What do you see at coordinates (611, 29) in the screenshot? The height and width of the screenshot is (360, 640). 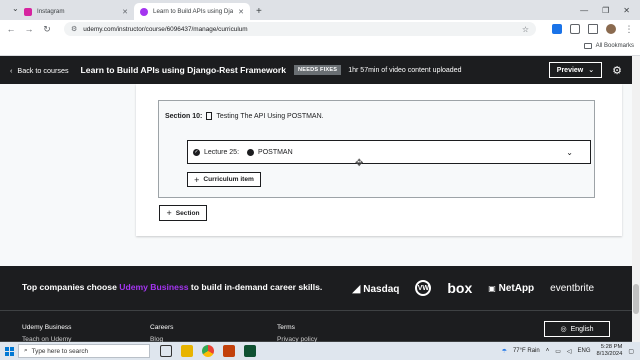 I see `profile-avatar` at bounding box center [611, 29].